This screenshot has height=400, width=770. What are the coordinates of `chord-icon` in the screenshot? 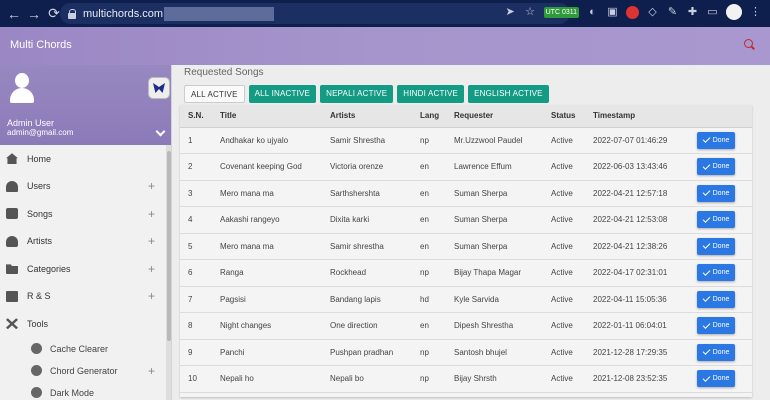 It's located at (36, 370).